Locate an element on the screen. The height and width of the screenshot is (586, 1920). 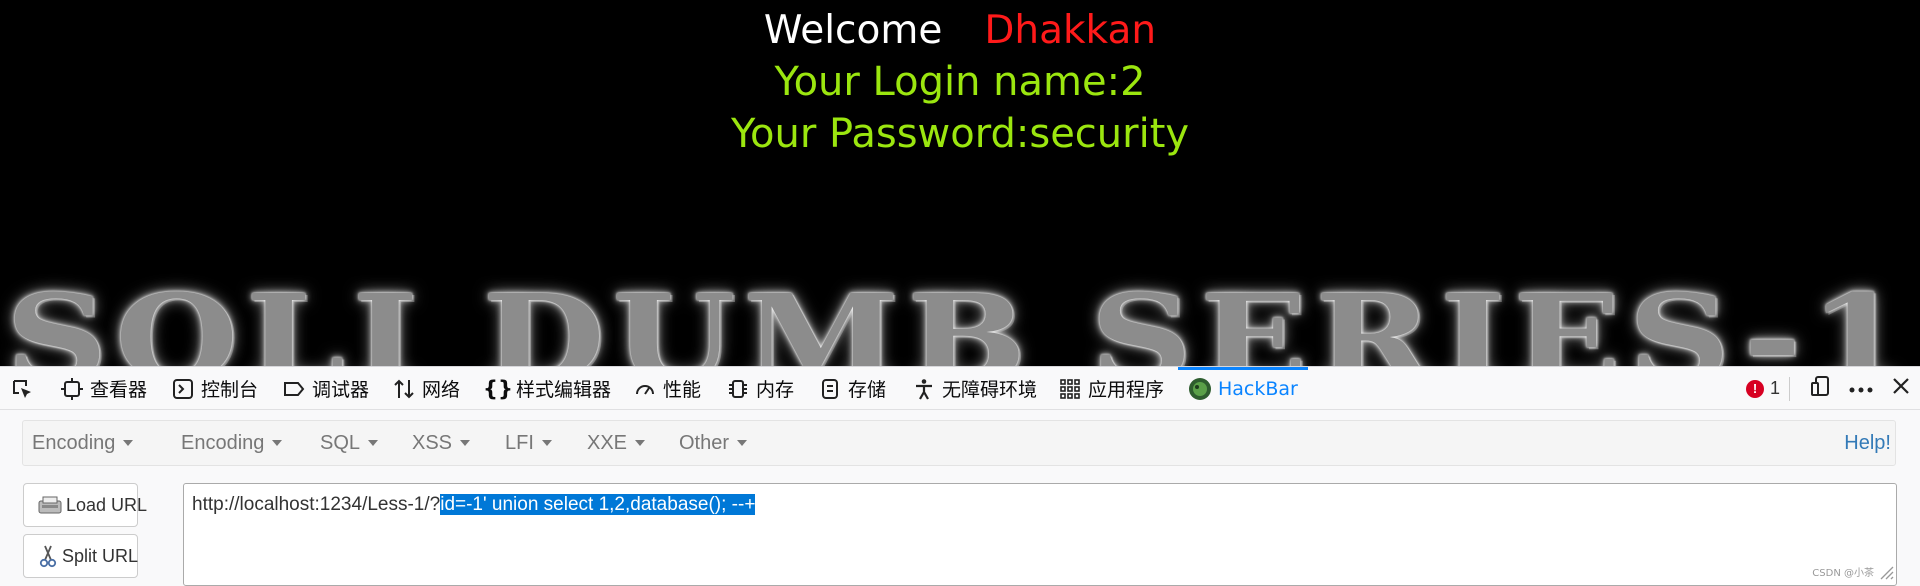
more-options-button is located at coordinates (1861, 388).